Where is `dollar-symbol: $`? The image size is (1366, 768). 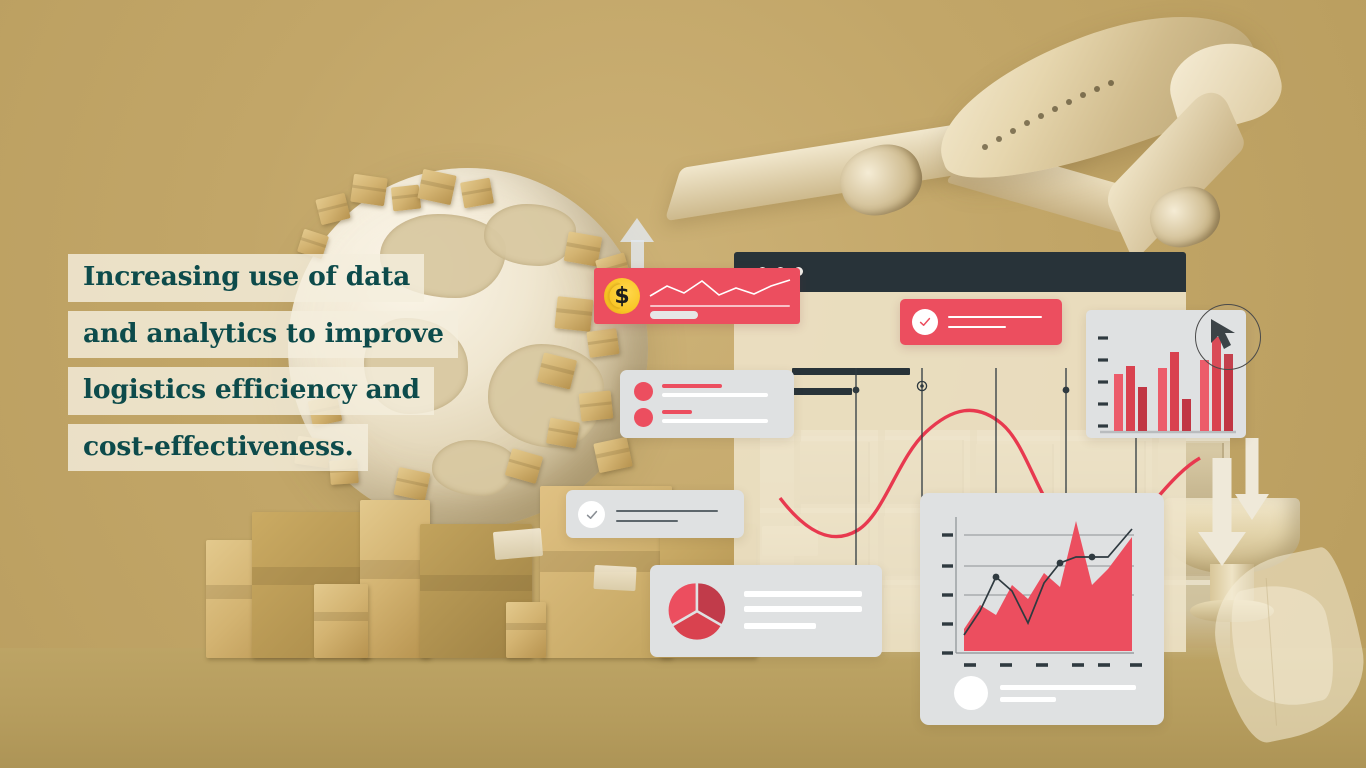
dollar-symbol: $ is located at coordinates (622, 296).